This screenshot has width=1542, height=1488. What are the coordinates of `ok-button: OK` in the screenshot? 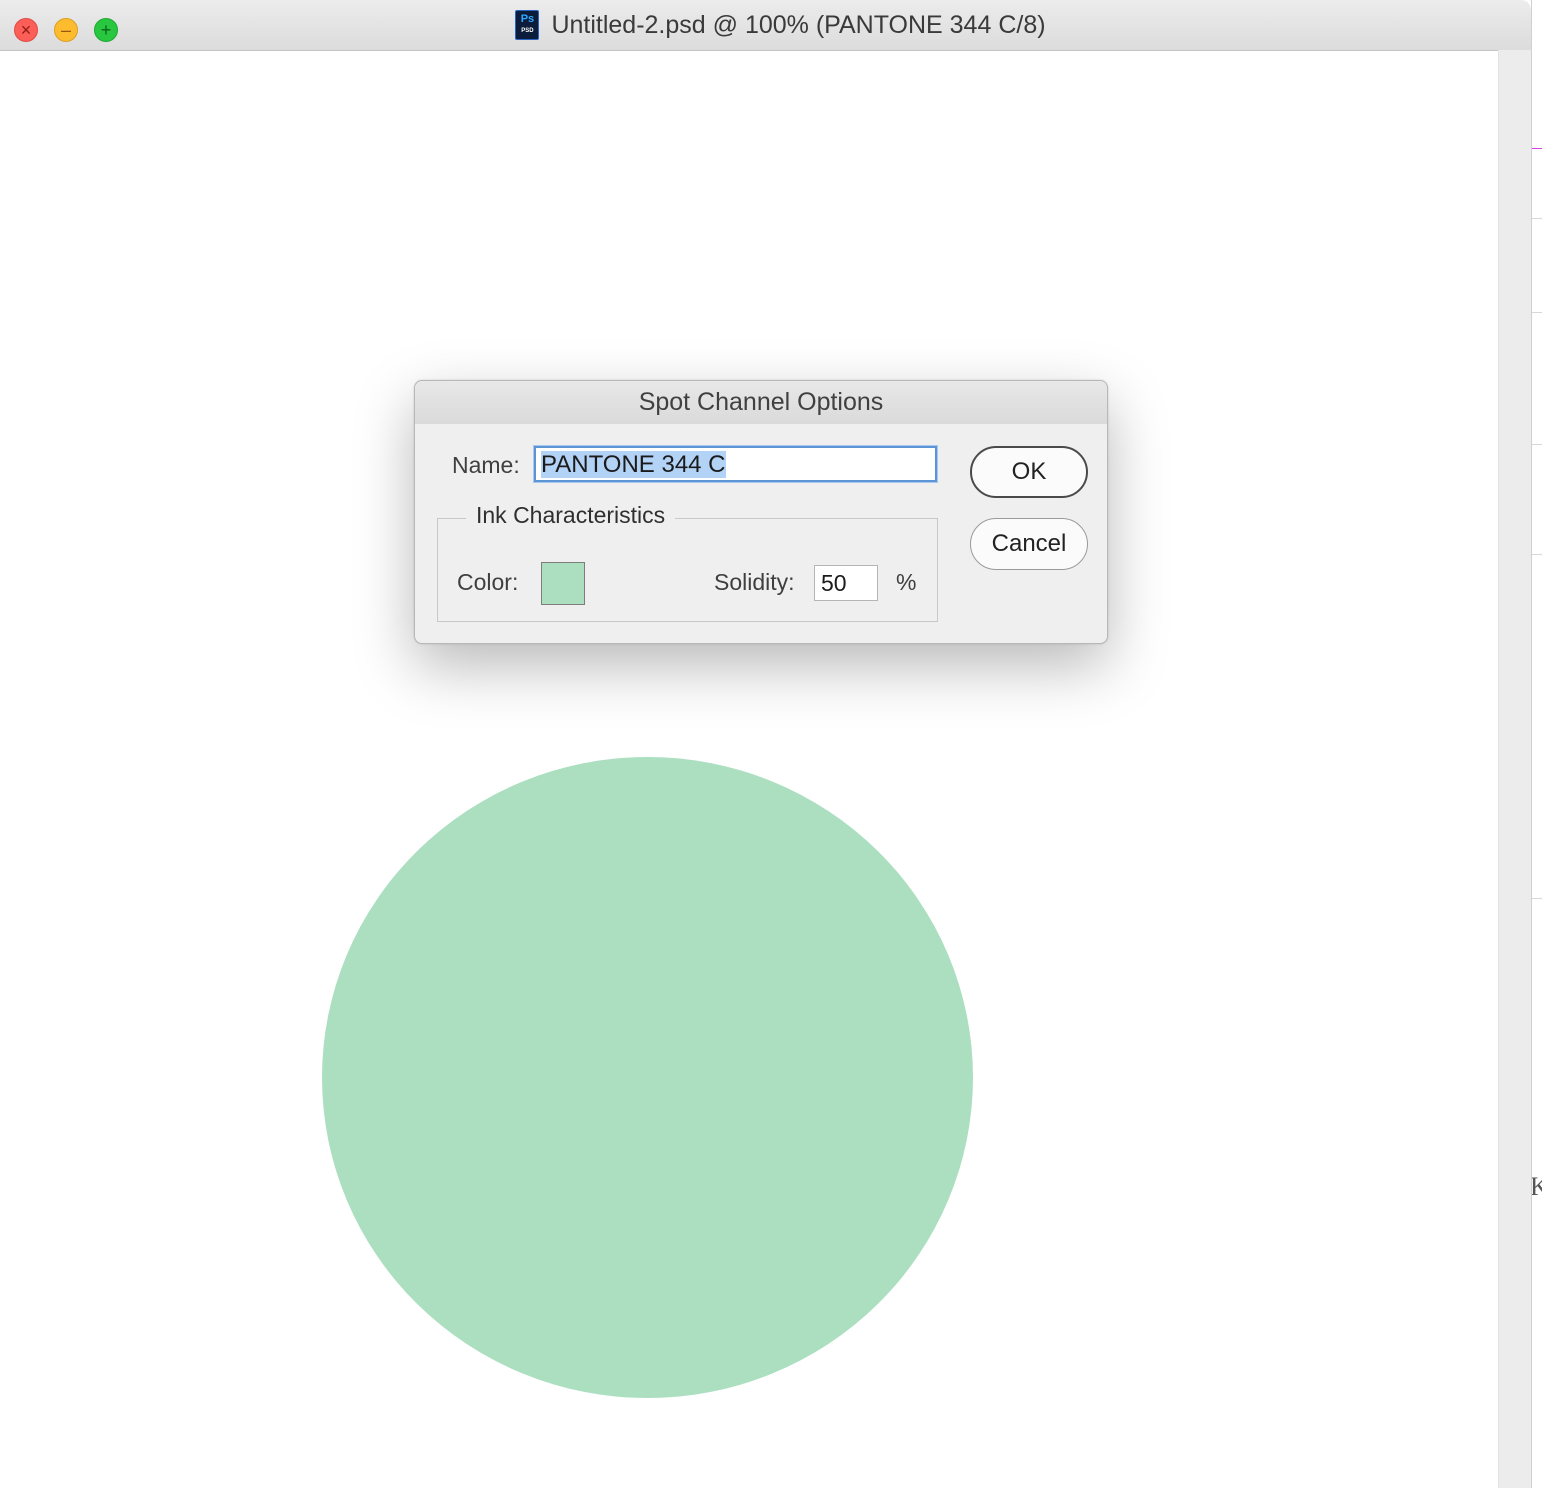 It's located at (1029, 472).